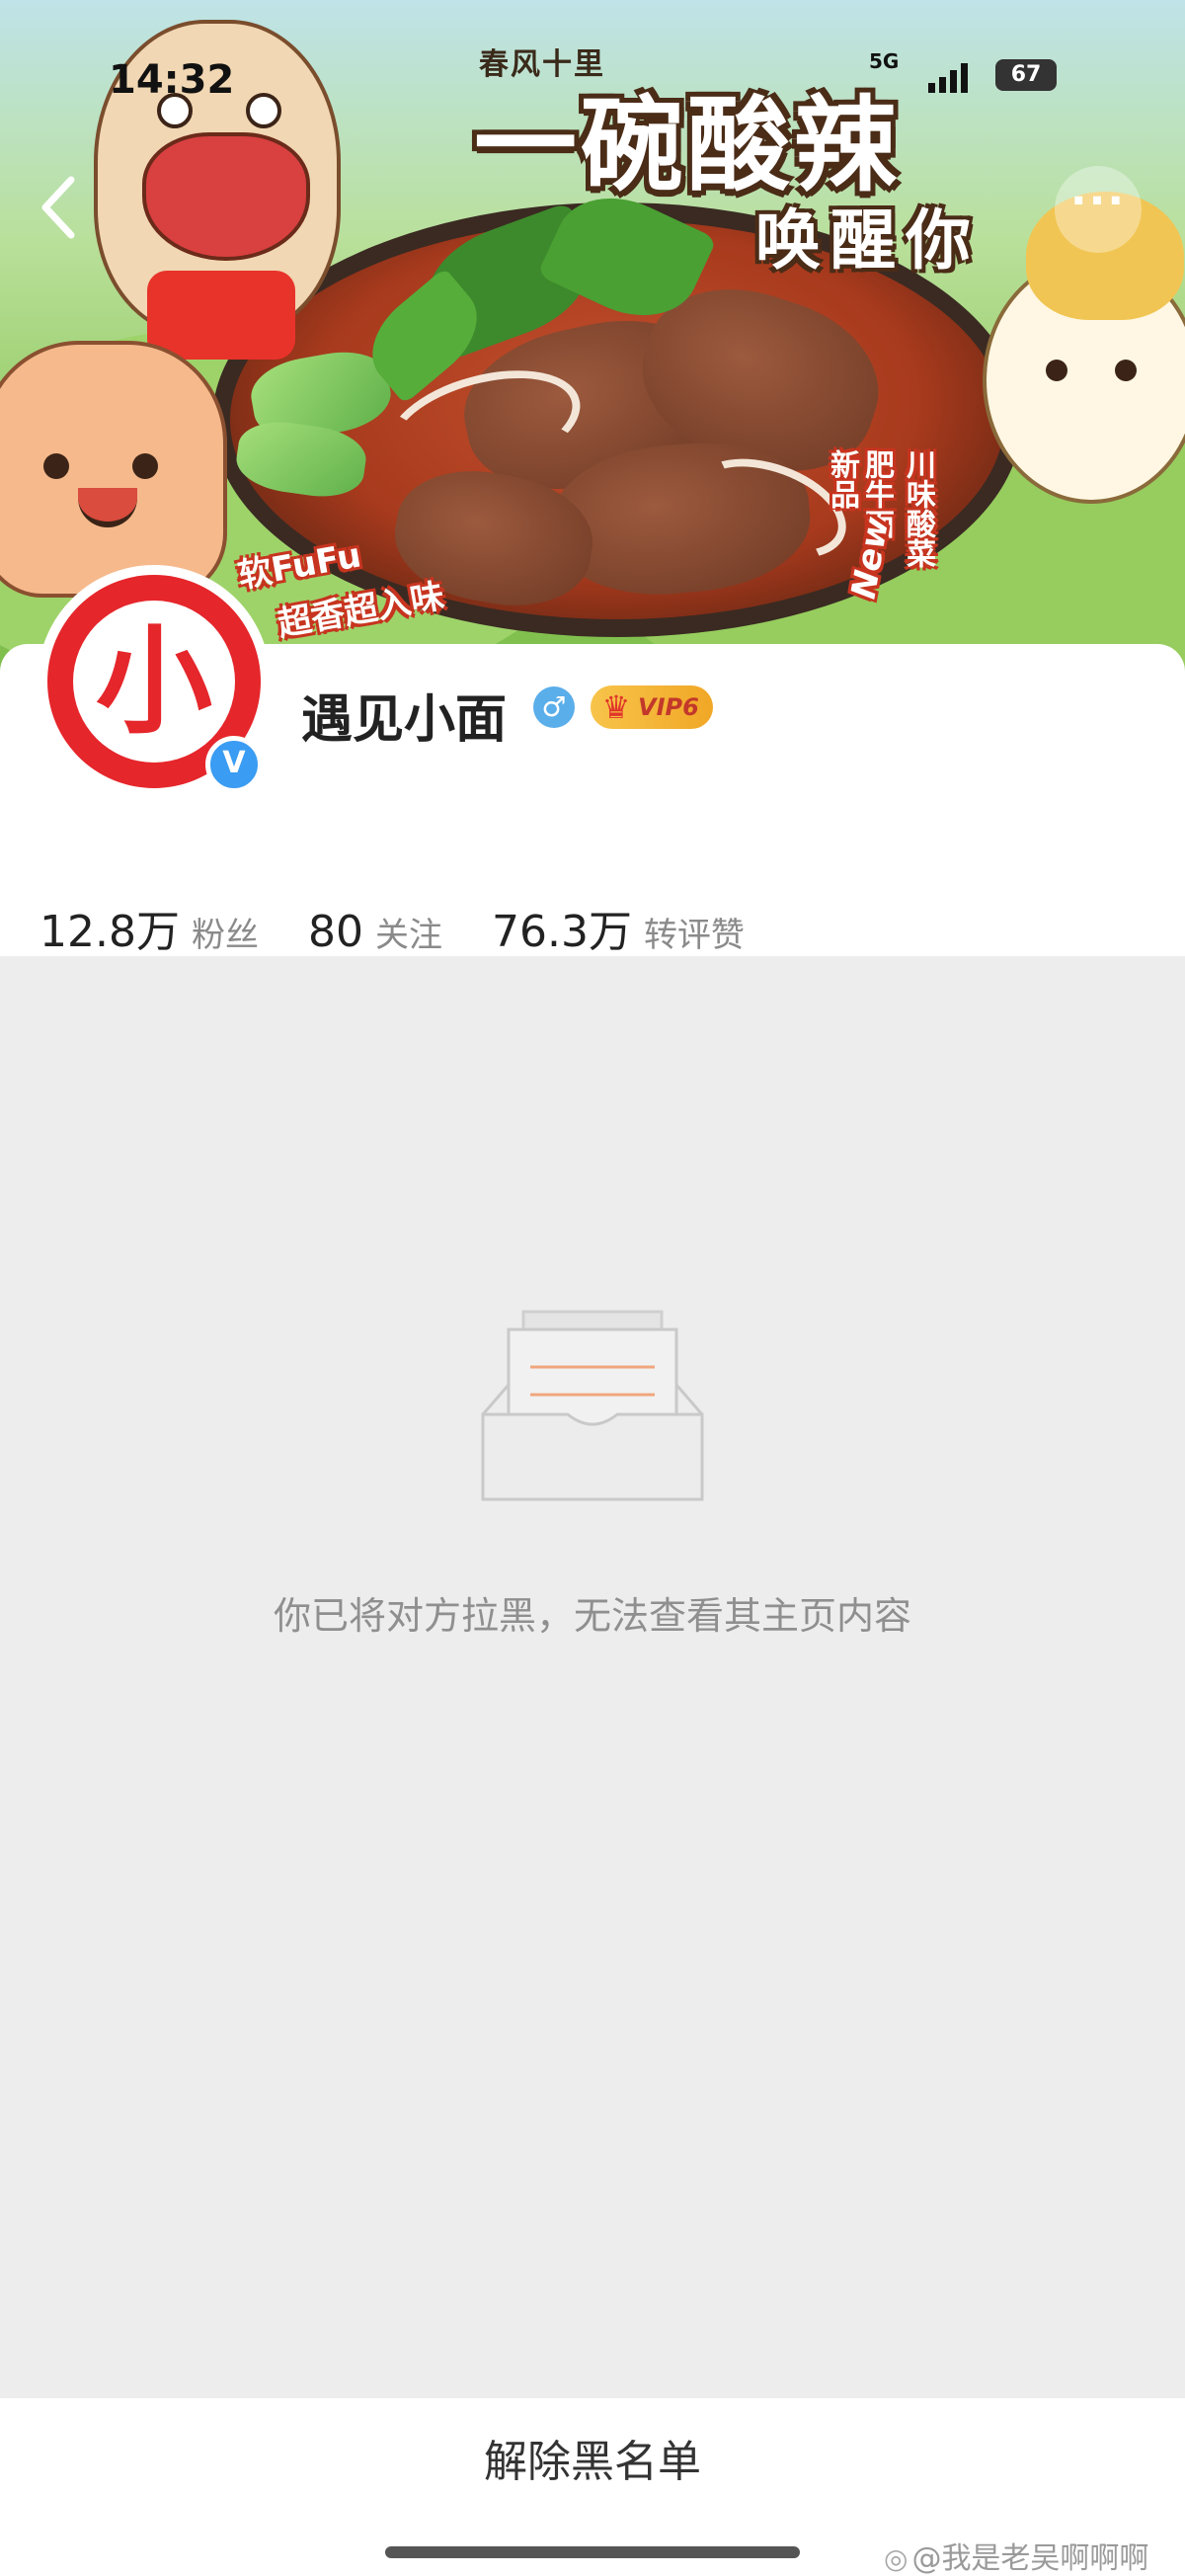 This screenshot has width=1185, height=2576. I want to click on verified-badge-icon: V, so click(234, 764).